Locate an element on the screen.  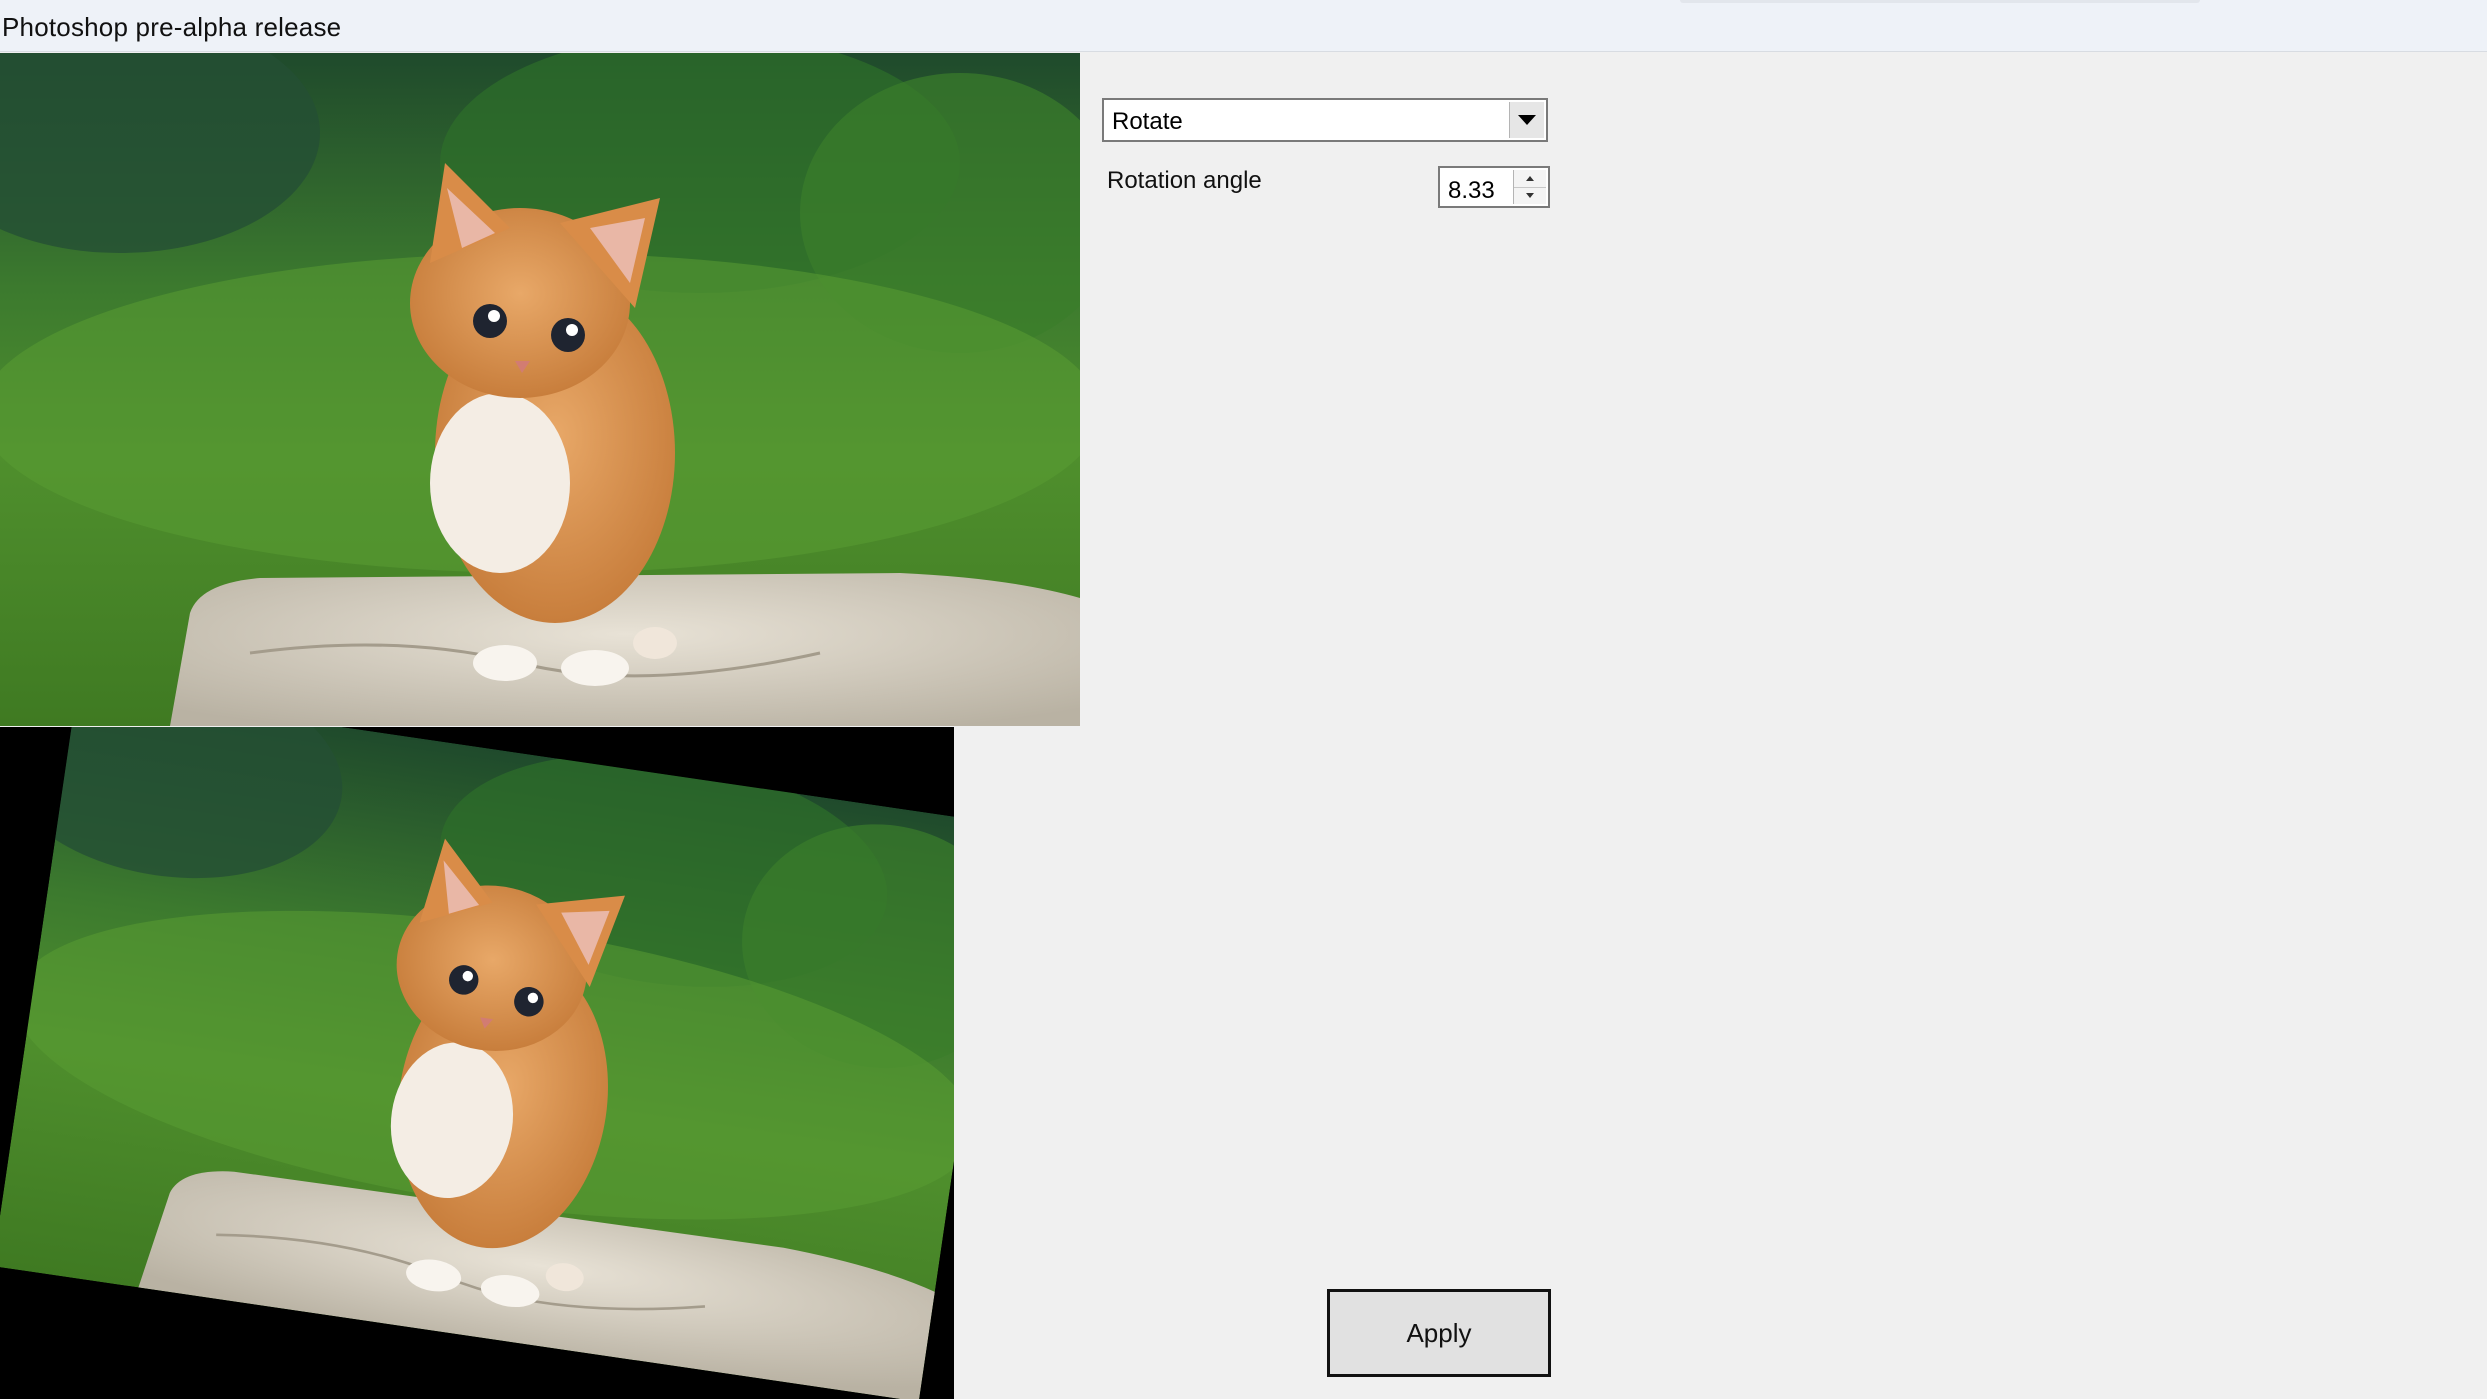
dropdown-arrow-button is located at coordinates (1526, 120).